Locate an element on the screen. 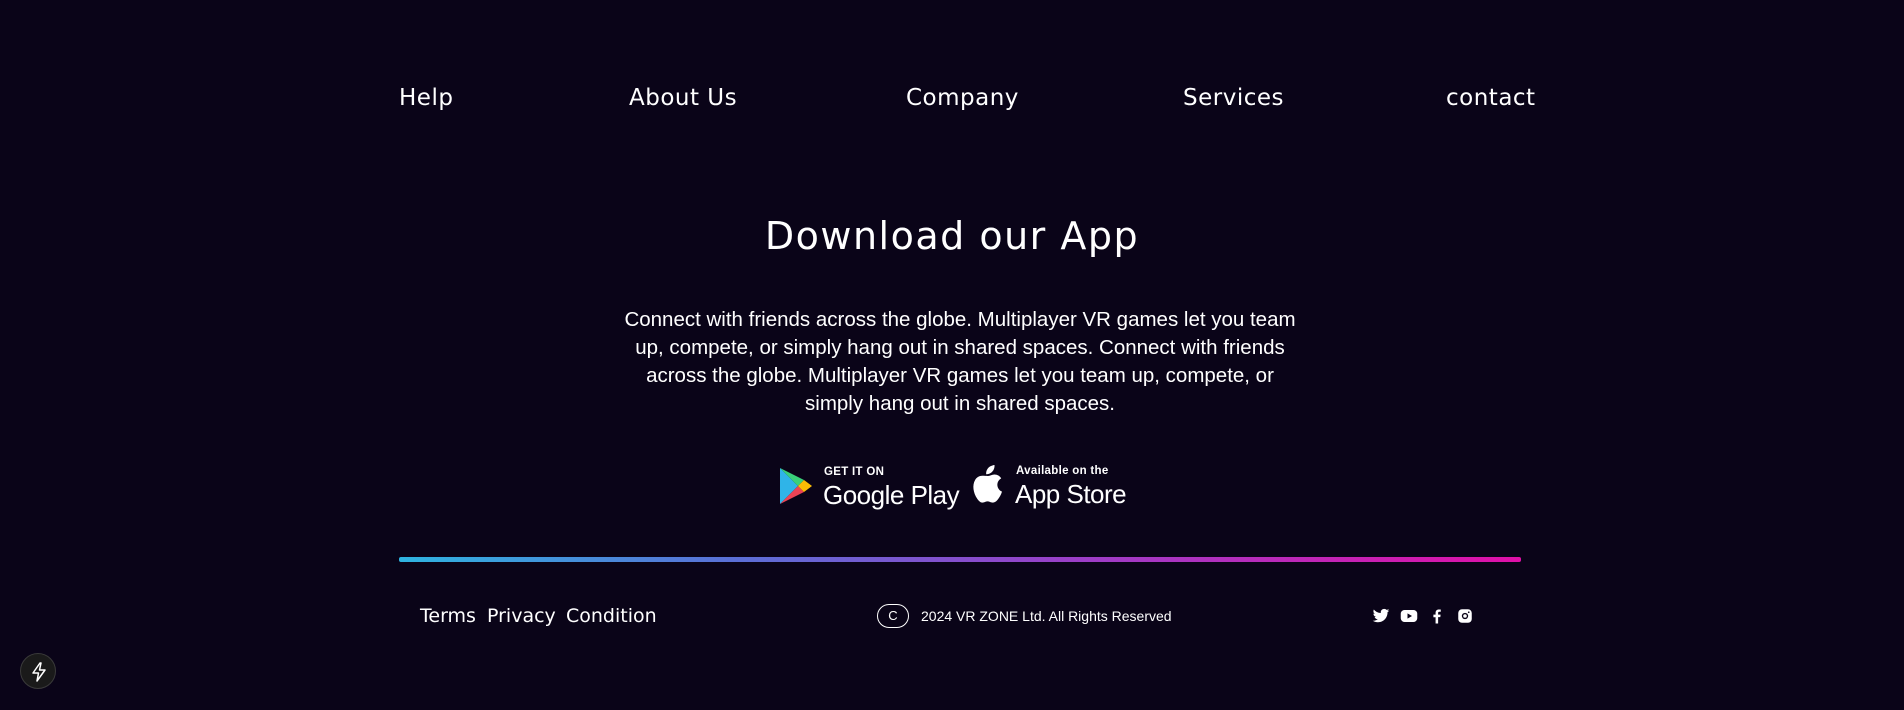 Image resolution: width=1904 pixels, height=710 pixels. facebook-icon is located at coordinates (1438, 617).